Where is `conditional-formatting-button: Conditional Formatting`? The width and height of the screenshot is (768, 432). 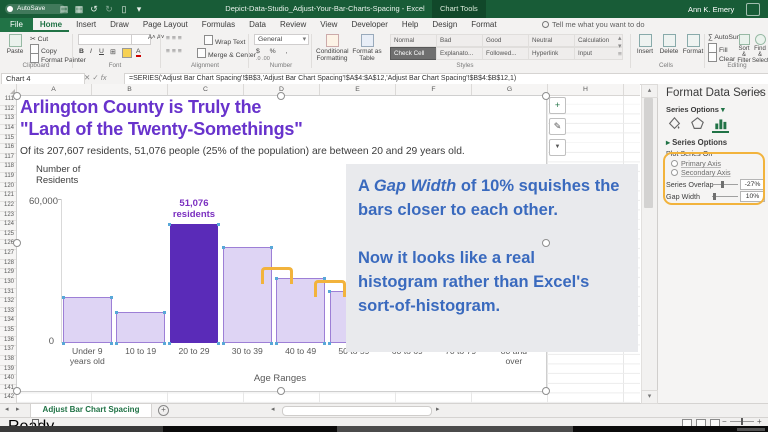
conditional-formatting-button: Conditional Formatting is located at coordinates (332, 48).